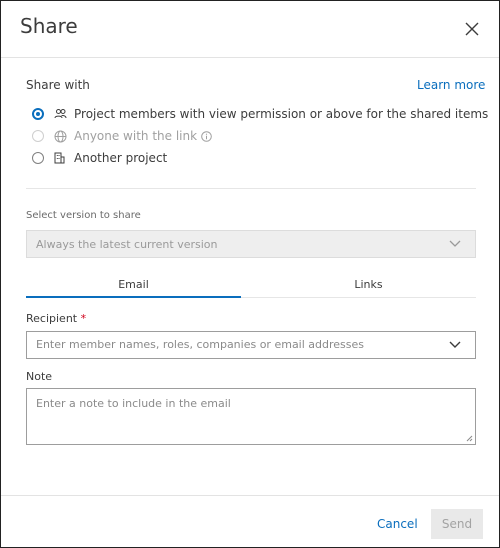 Image resolution: width=500 pixels, height=548 pixels. I want to click on cancel-button: Cancel, so click(397, 524).